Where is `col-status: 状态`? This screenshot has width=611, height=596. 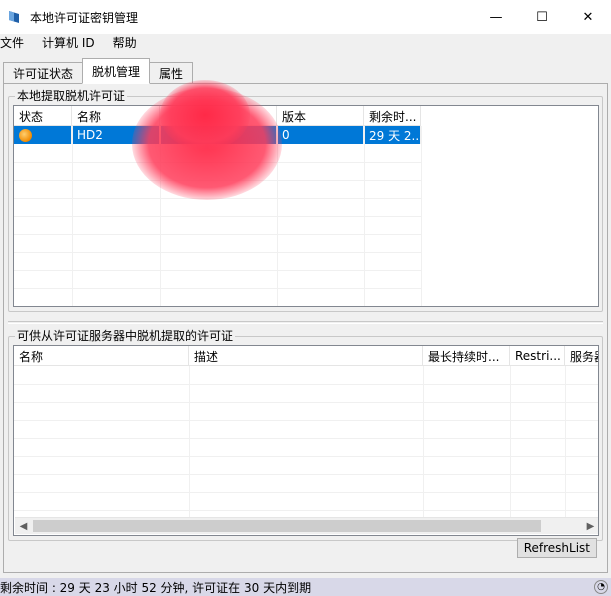 col-status: 状态 is located at coordinates (43, 116).